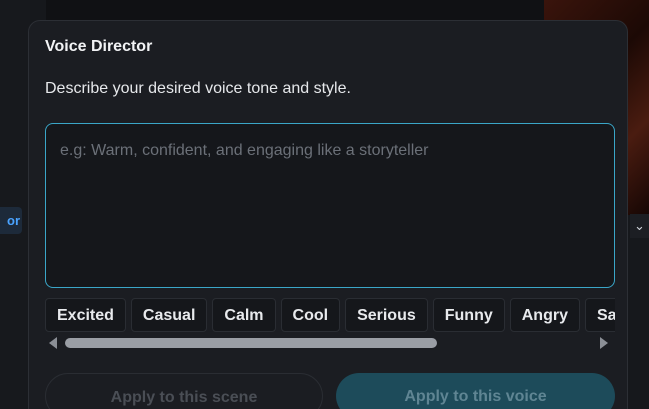  I want to click on tone-chip: Cool, so click(310, 315).